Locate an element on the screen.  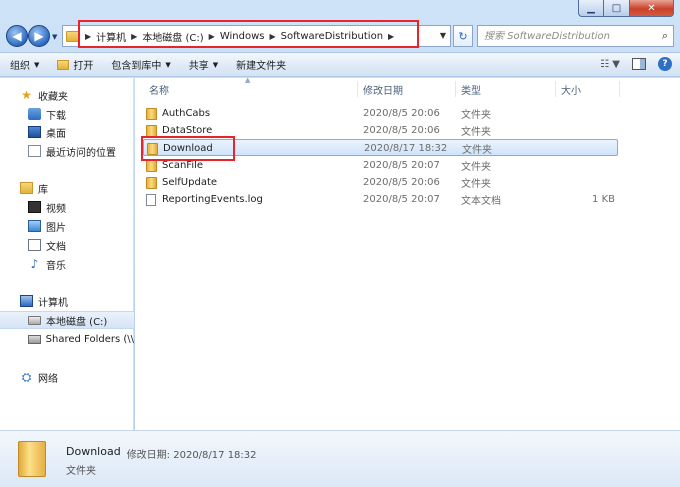
library-icon is located at coordinates (26, 188).